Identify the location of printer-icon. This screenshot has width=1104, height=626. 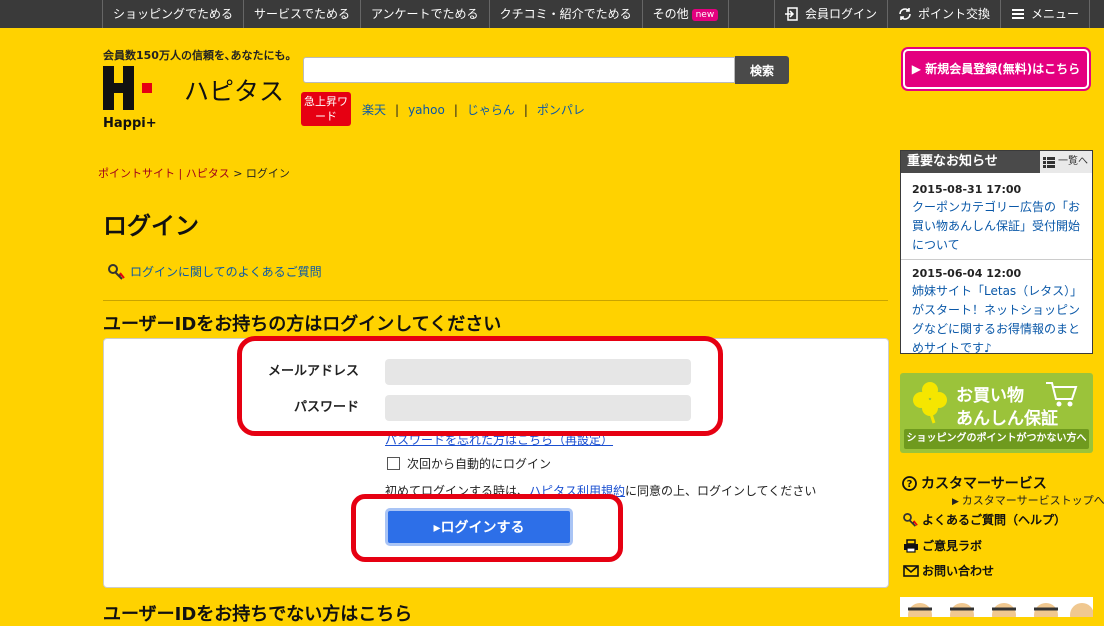
(911, 545).